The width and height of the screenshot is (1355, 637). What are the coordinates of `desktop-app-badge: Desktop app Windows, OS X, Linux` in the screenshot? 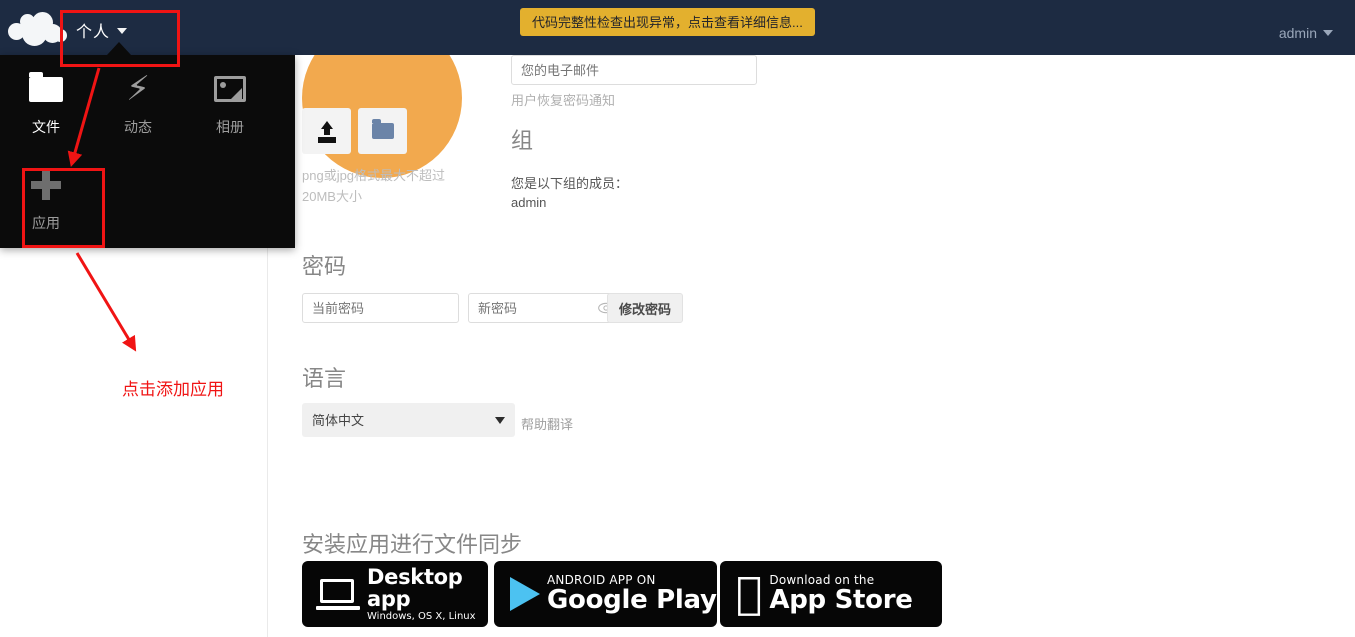 It's located at (395, 594).